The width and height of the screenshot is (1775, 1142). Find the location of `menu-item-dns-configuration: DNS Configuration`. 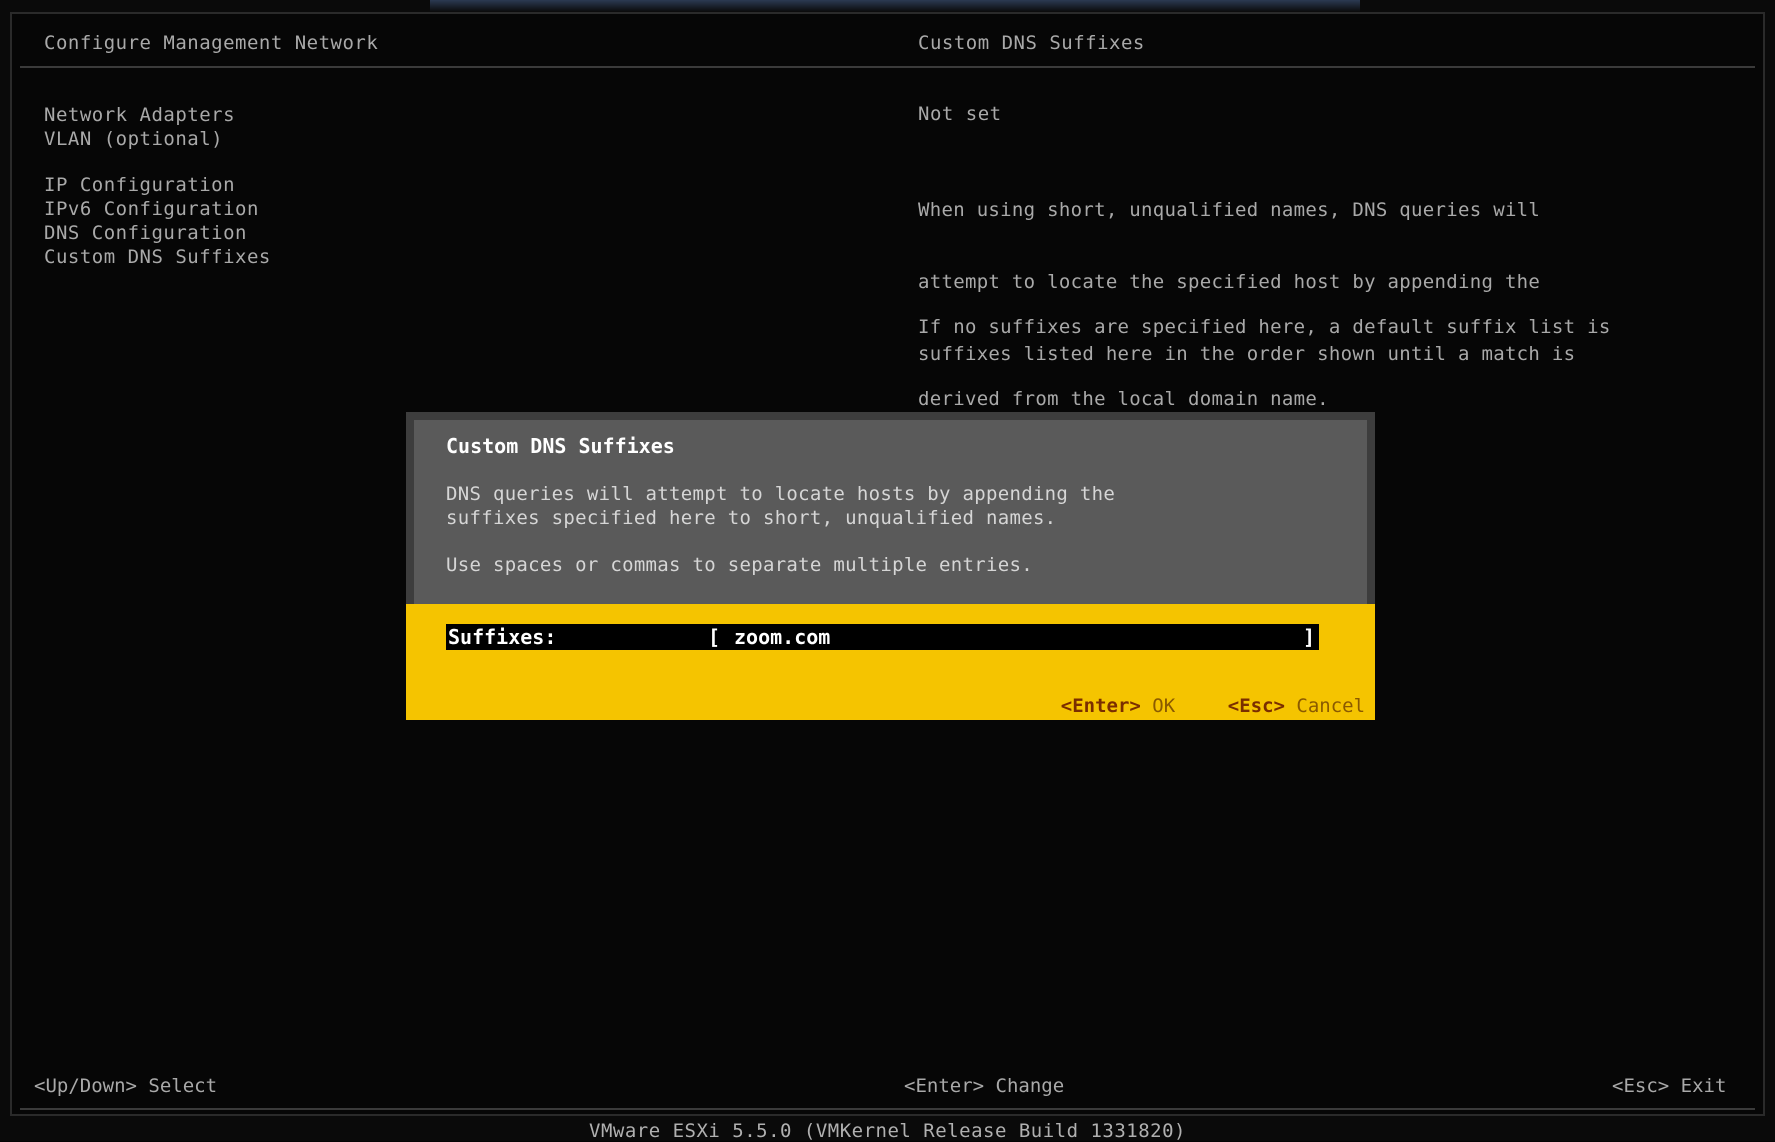

menu-item-dns-configuration: DNS Configuration is located at coordinates (145, 233).